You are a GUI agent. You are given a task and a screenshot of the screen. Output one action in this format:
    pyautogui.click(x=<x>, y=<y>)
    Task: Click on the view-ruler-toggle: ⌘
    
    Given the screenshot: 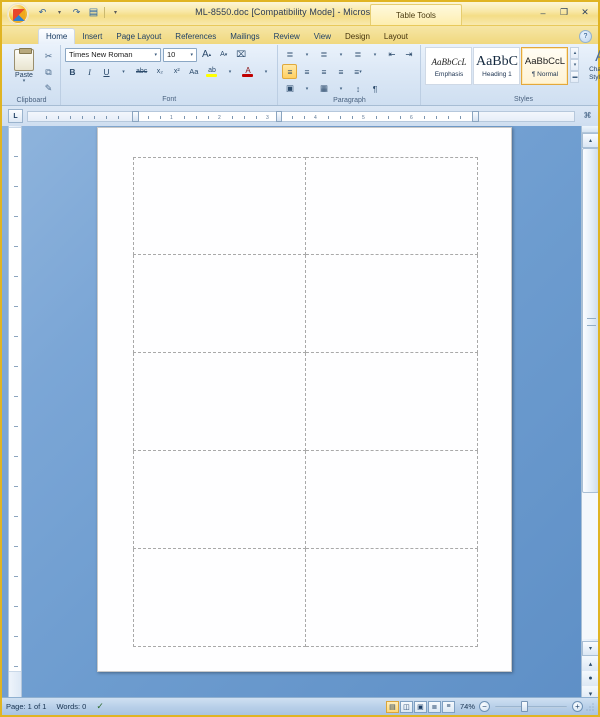 What is the action you would take?
    pyautogui.click(x=587, y=115)
    